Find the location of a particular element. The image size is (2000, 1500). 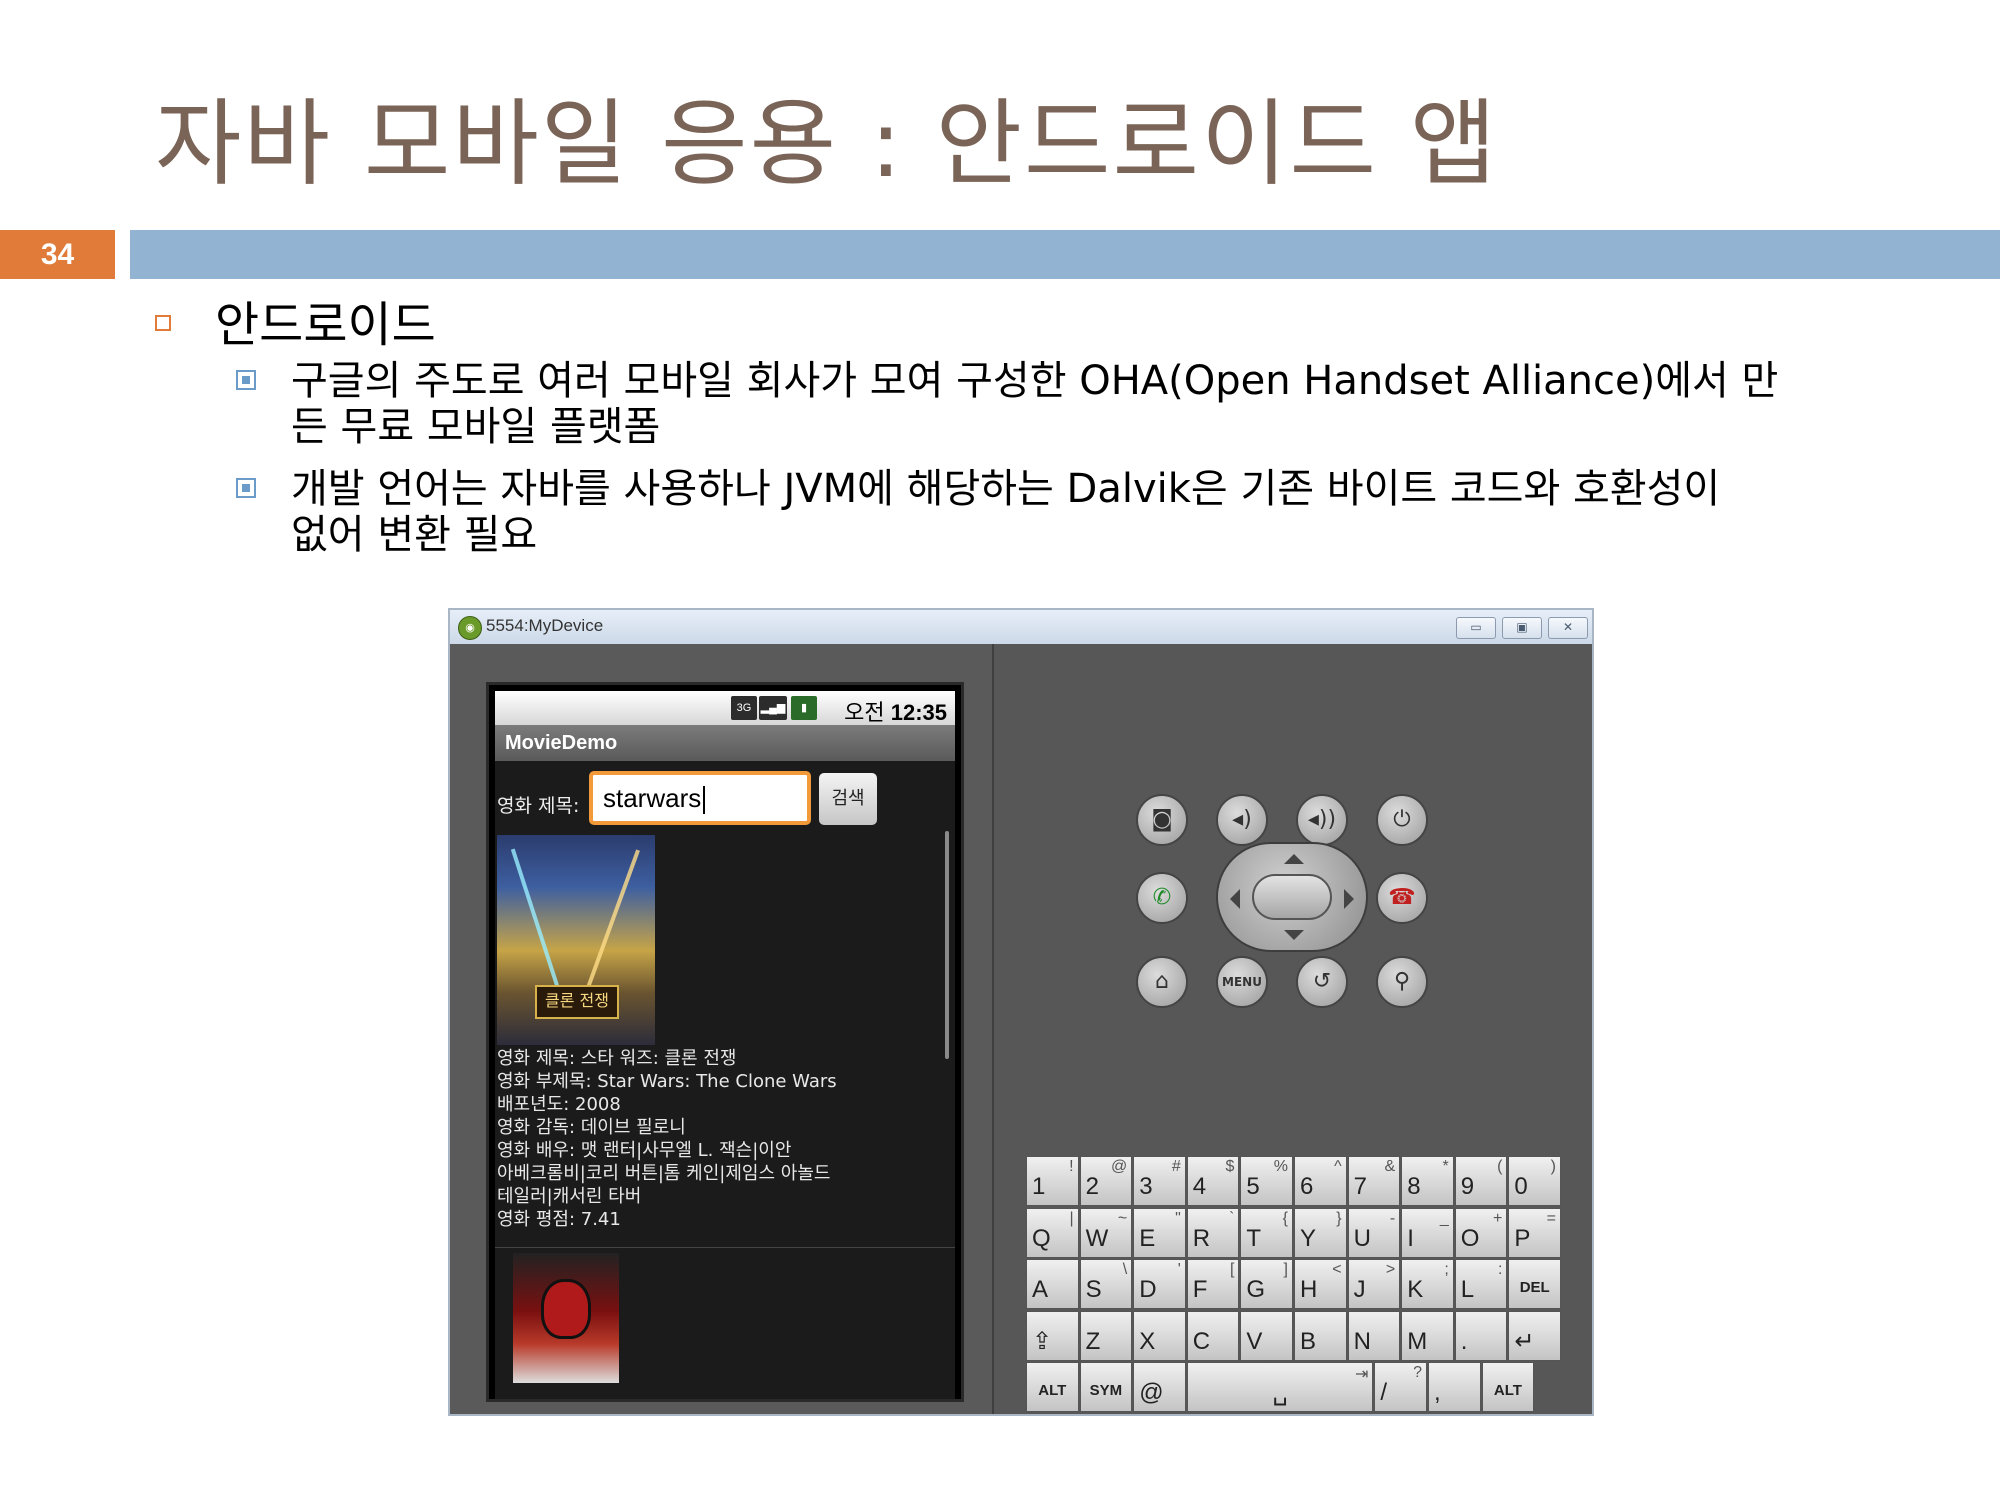

key-row4-4: V is located at coordinates (1266, 1335).